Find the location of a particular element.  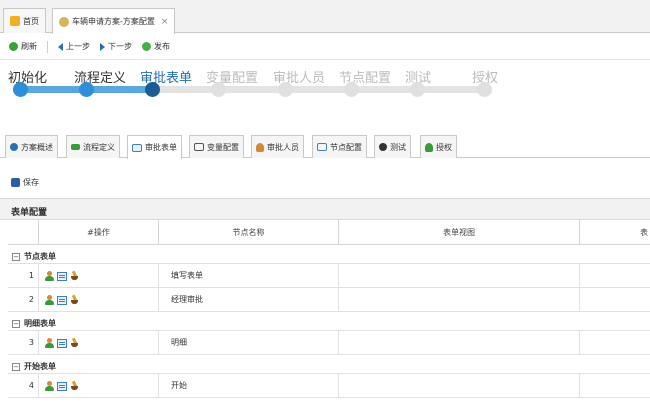

publish-button: 发布 is located at coordinates (156, 46).